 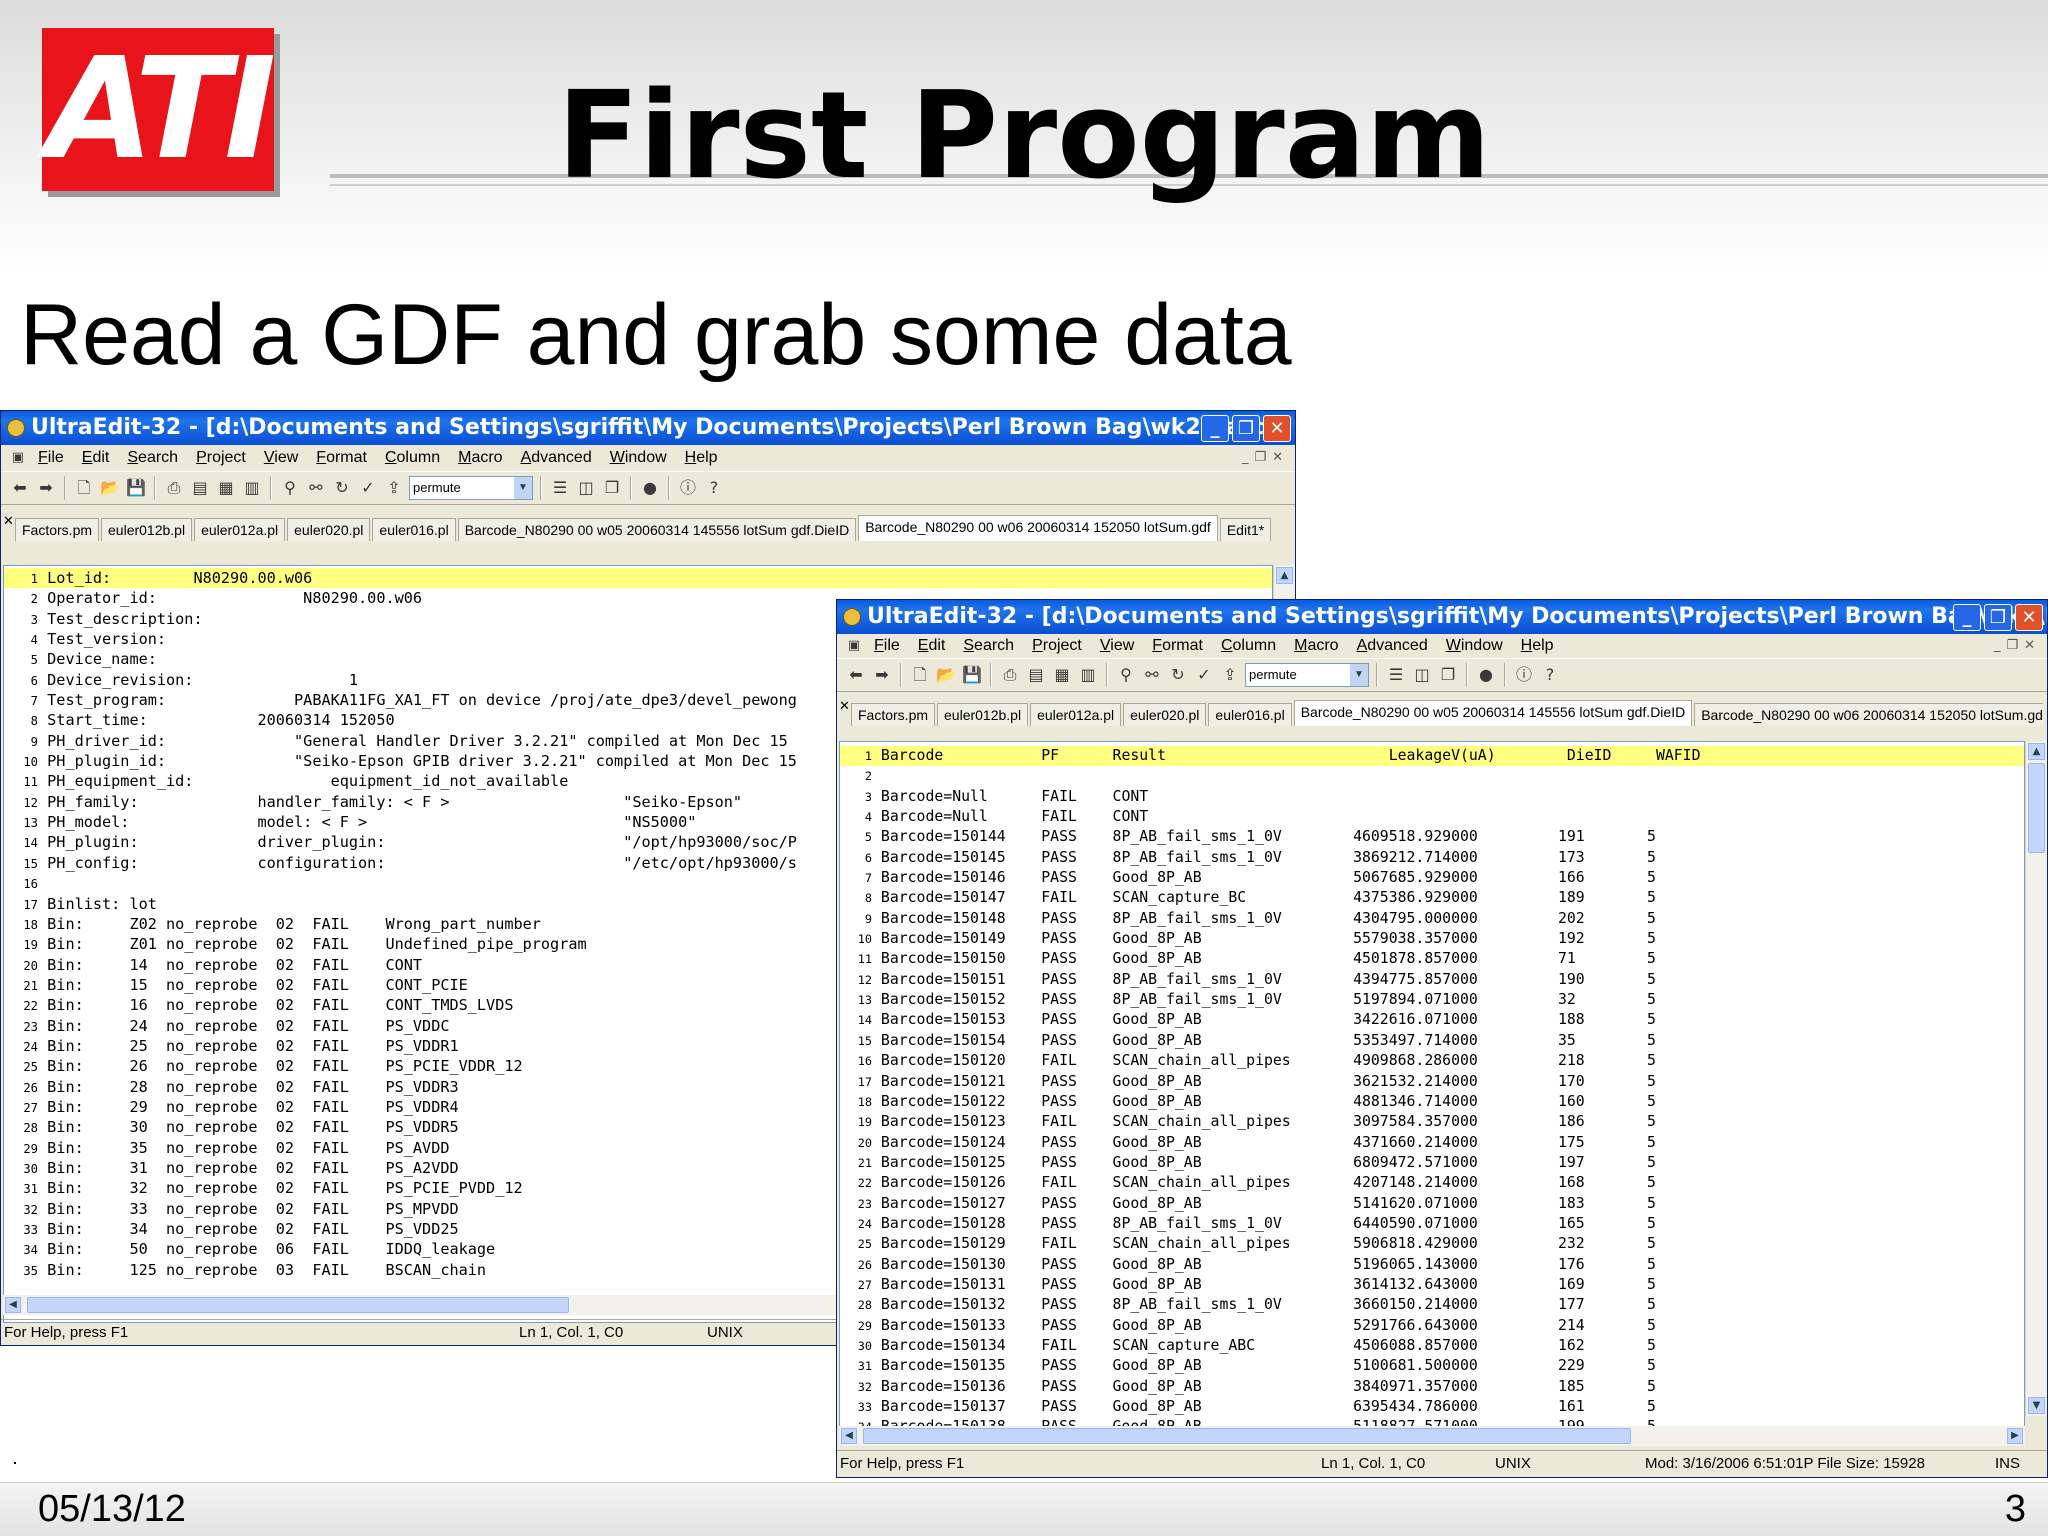 What do you see at coordinates (2015, 1436) in the screenshot?
I see `scroll-right-arrow: ▶` at bounding box center [2015, 1436].